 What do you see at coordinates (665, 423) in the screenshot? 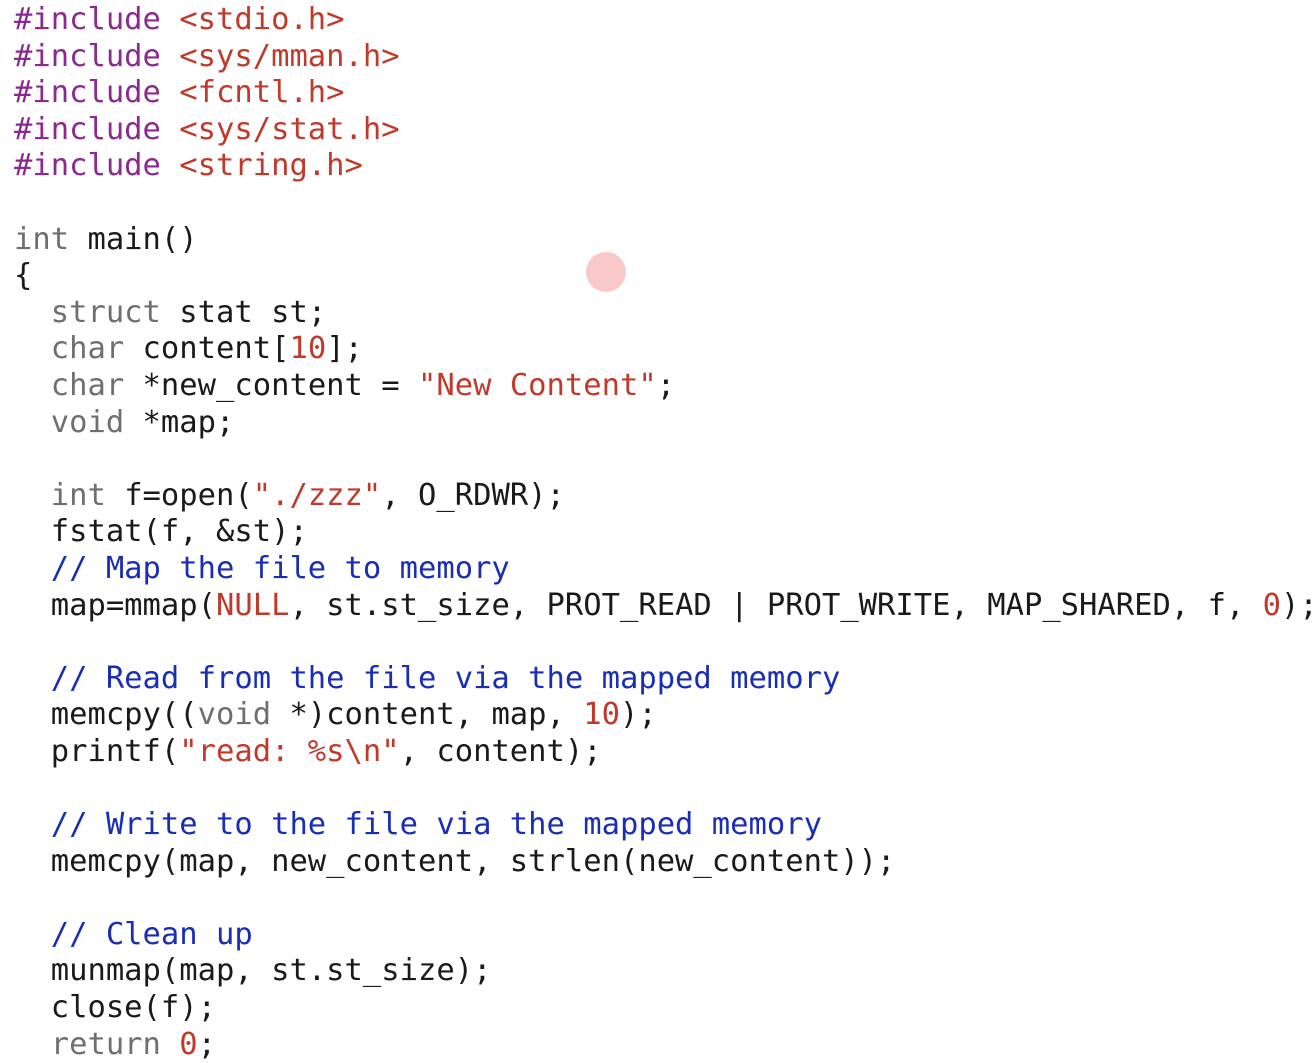
I see `code-line: void *map;` at bounding box center [665, 423].